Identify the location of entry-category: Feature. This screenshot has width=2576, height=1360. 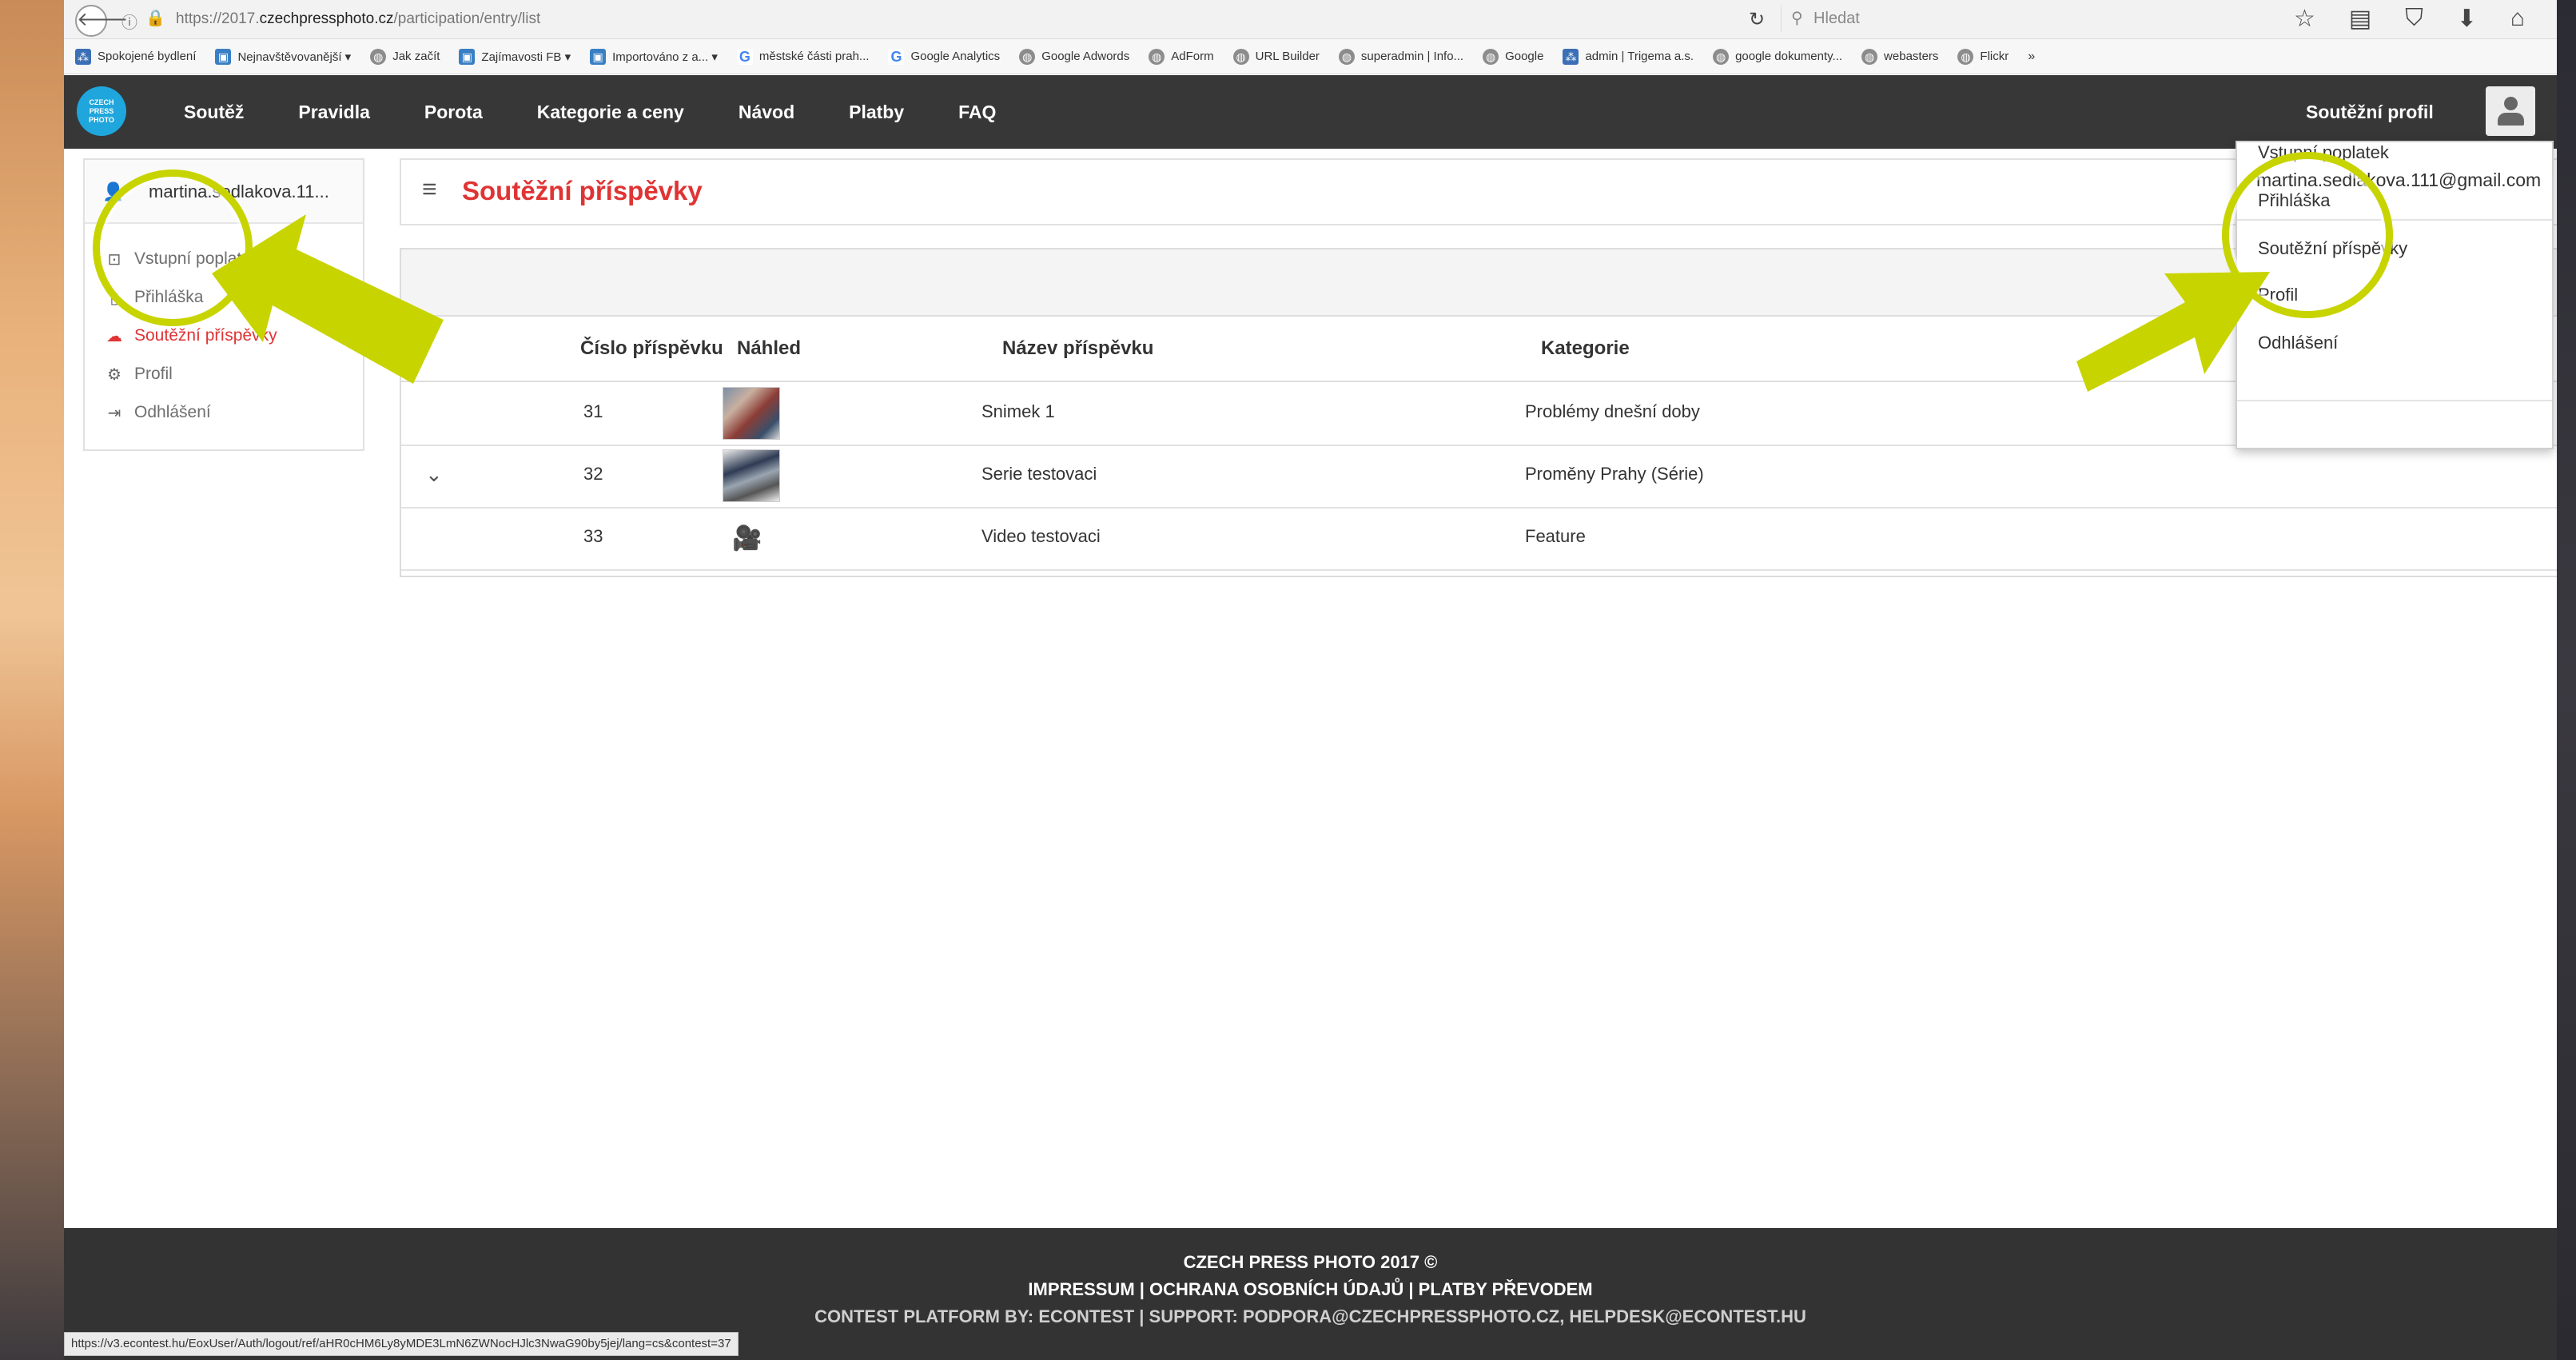
(1555, 536).